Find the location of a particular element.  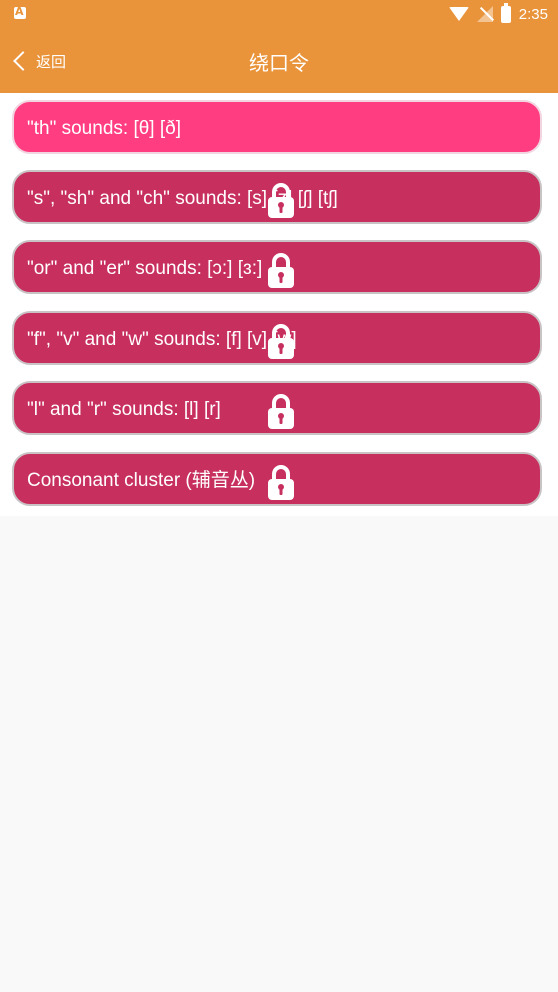

page-title: 绕口令 is located at coordinates (279, 63).